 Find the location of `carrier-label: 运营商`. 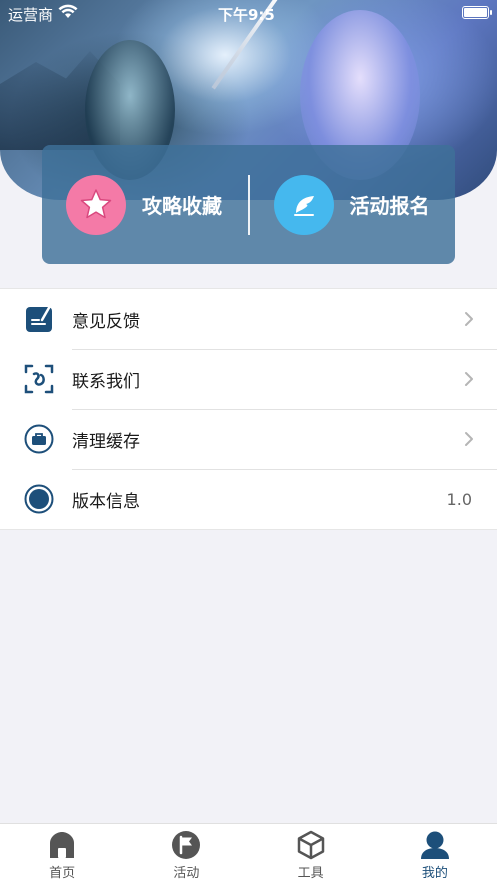

carrier-label: 运营商 is located at coordinates (31, 15).